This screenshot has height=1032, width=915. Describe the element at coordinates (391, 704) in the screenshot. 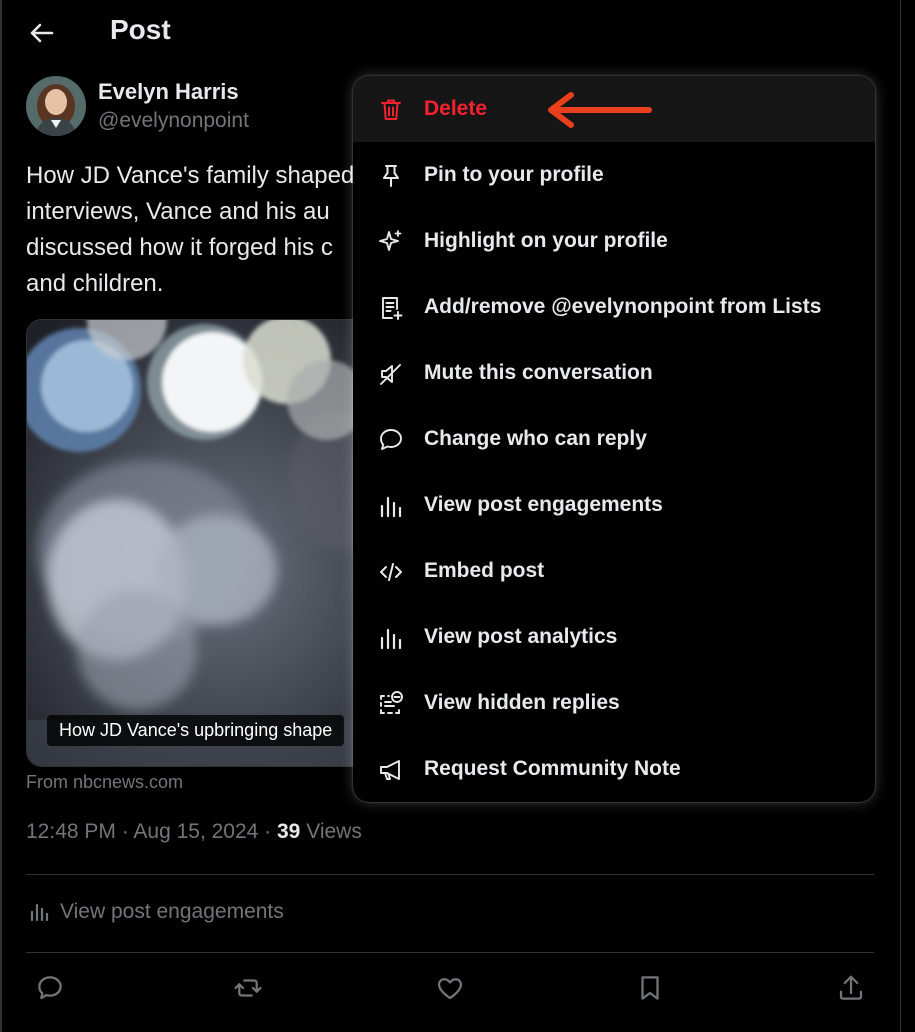

I see `hidden-replies-icon` at that location.